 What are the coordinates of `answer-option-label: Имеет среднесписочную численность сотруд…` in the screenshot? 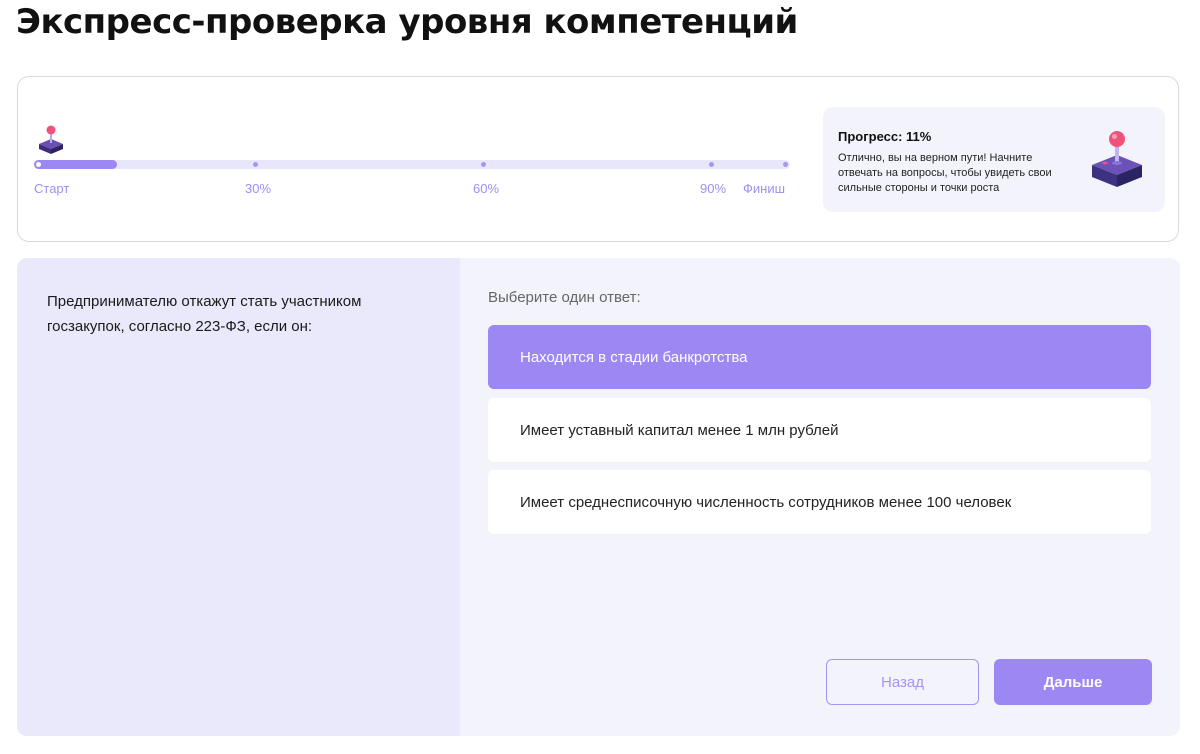 It's located at (766, 502).